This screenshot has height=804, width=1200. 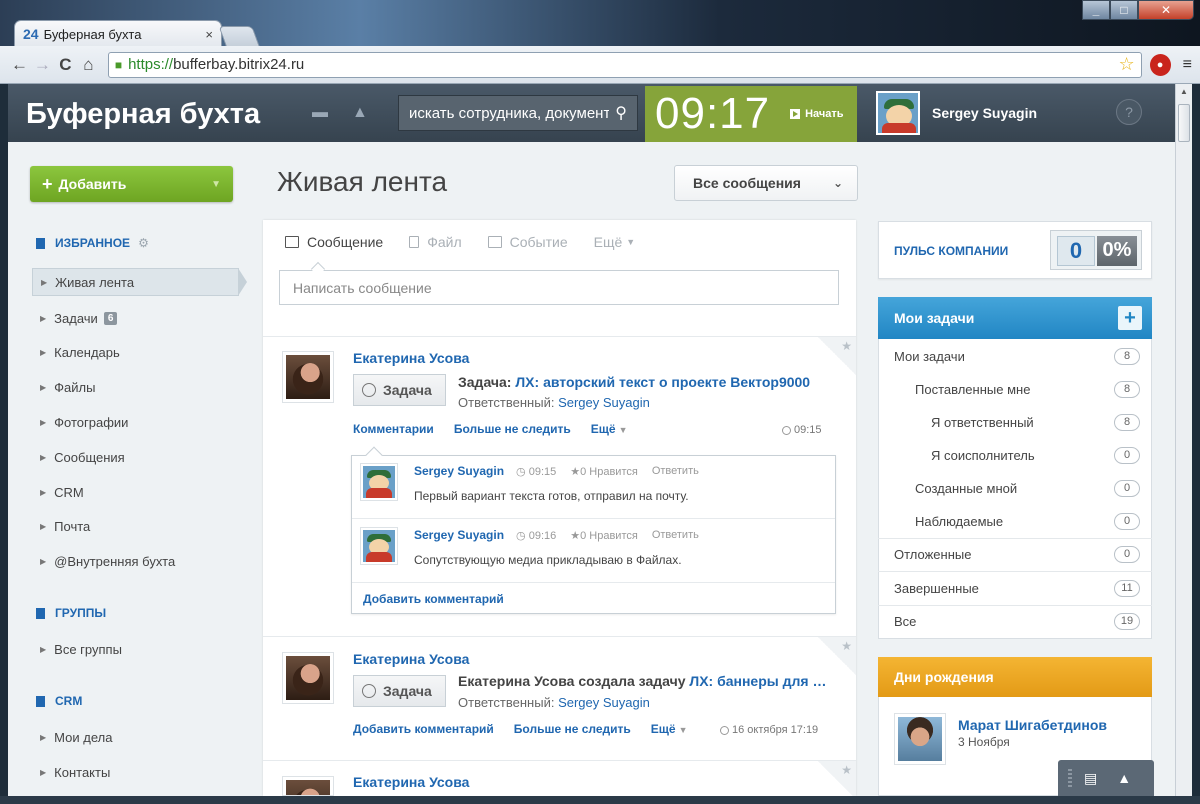 What do you see at coordinates (1015, 621) in the screenshot?
I see `task-filter-row: Все 19` at bounding box center [1015, 621].